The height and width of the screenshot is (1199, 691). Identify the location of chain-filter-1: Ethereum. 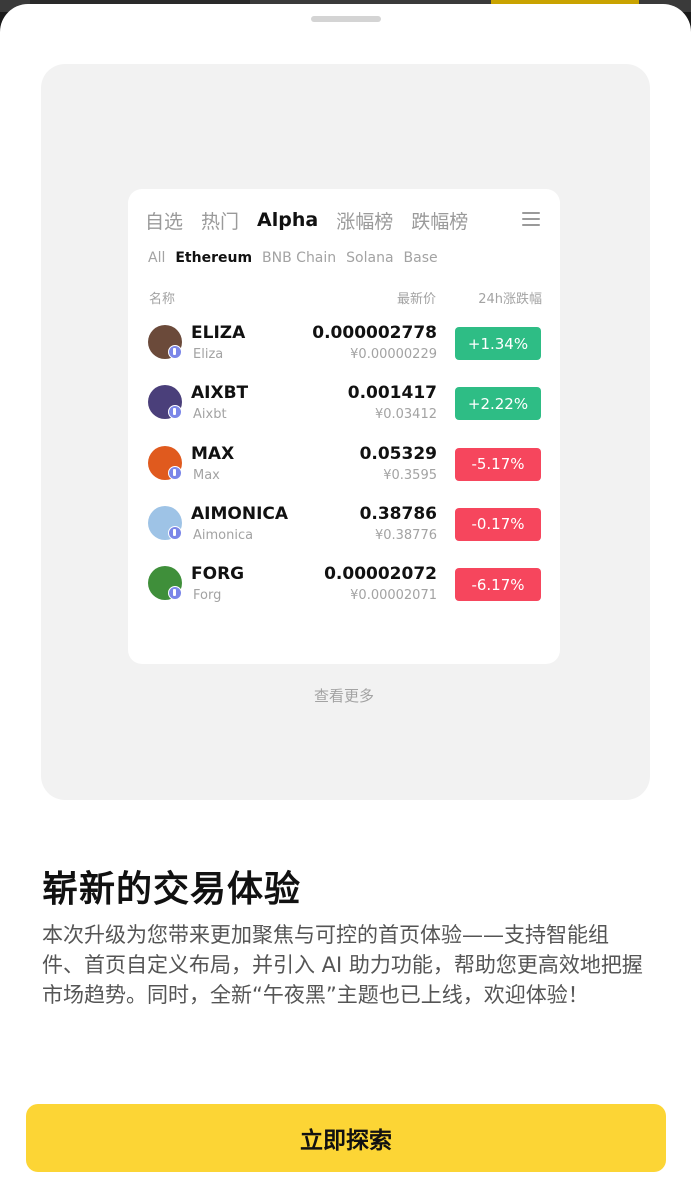
(214, 258).